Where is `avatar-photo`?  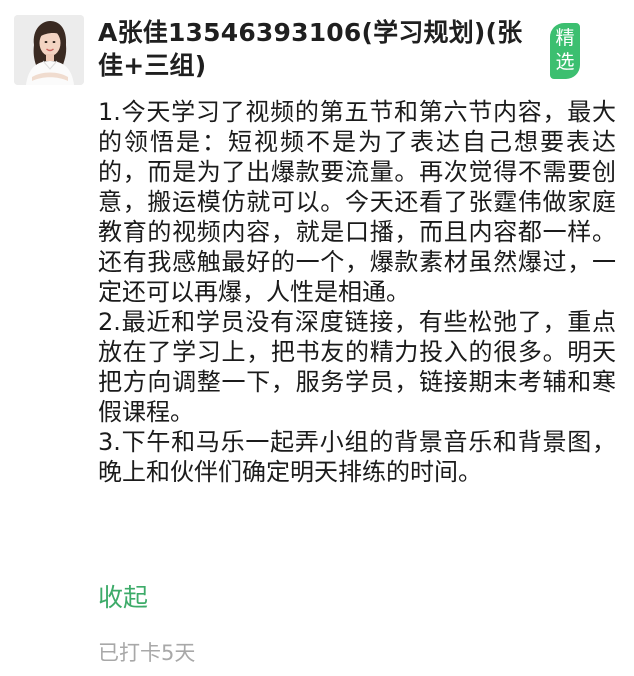 avatar-photo is located at coordinates (49, 50).